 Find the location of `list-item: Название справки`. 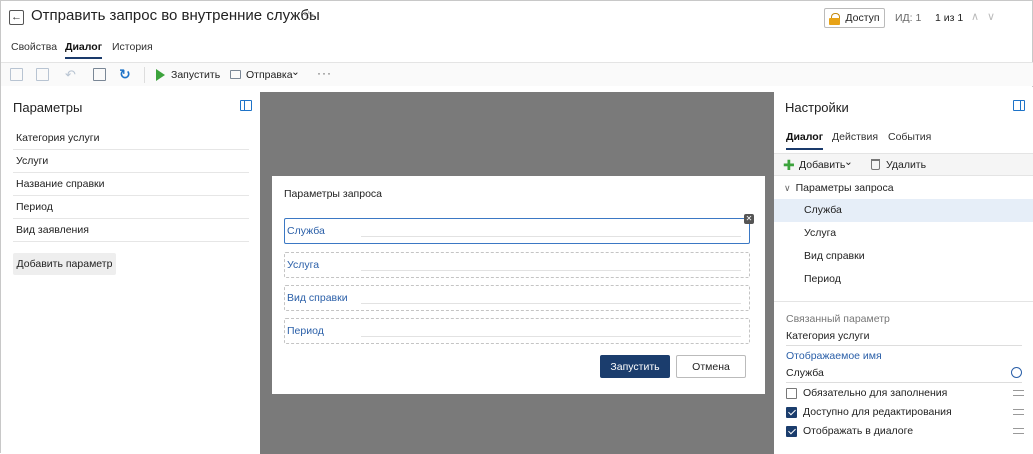

list-item: Название справки is located at coordinates (131, 184).